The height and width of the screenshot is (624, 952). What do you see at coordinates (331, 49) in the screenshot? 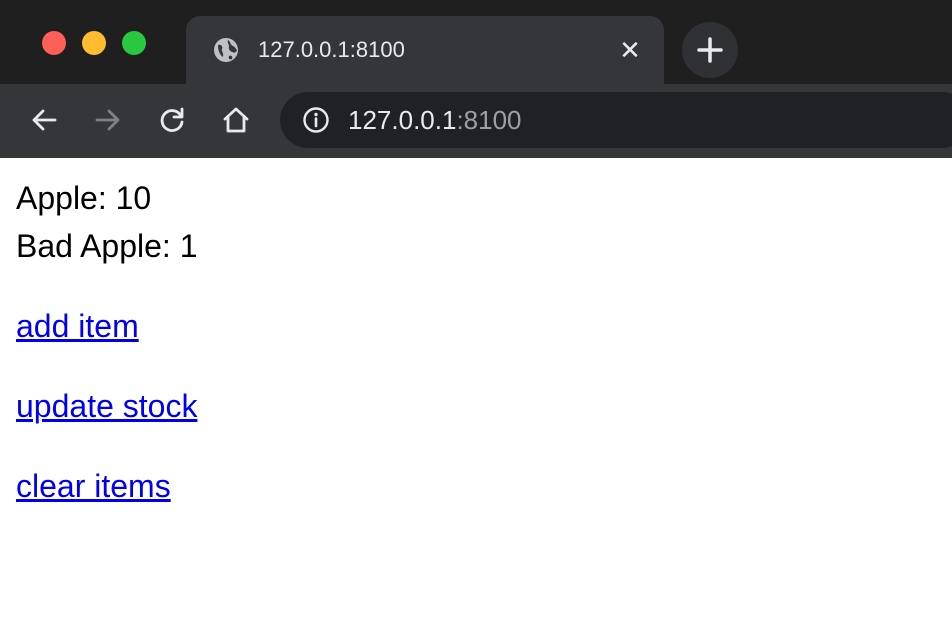
I see `tab-title: 127.0.0.1:8100` at bounding box center [331, 49].